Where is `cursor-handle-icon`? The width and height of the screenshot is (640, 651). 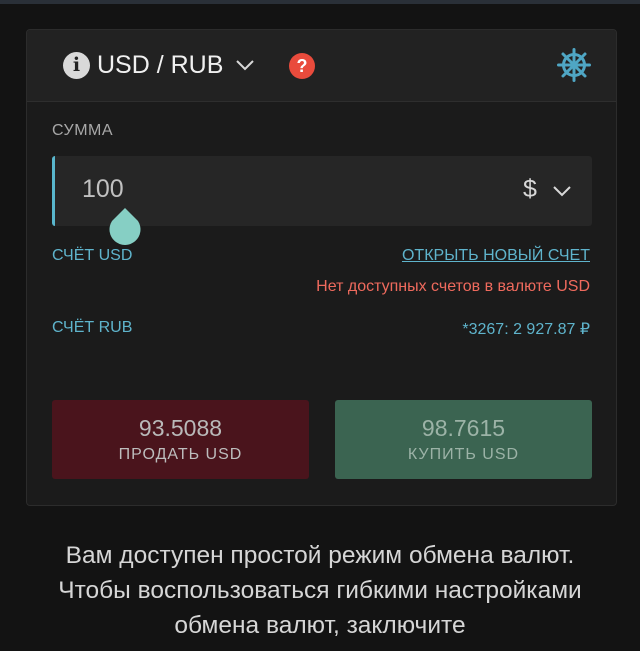 cursor-handle-icon is located at coordinates (125, 227).